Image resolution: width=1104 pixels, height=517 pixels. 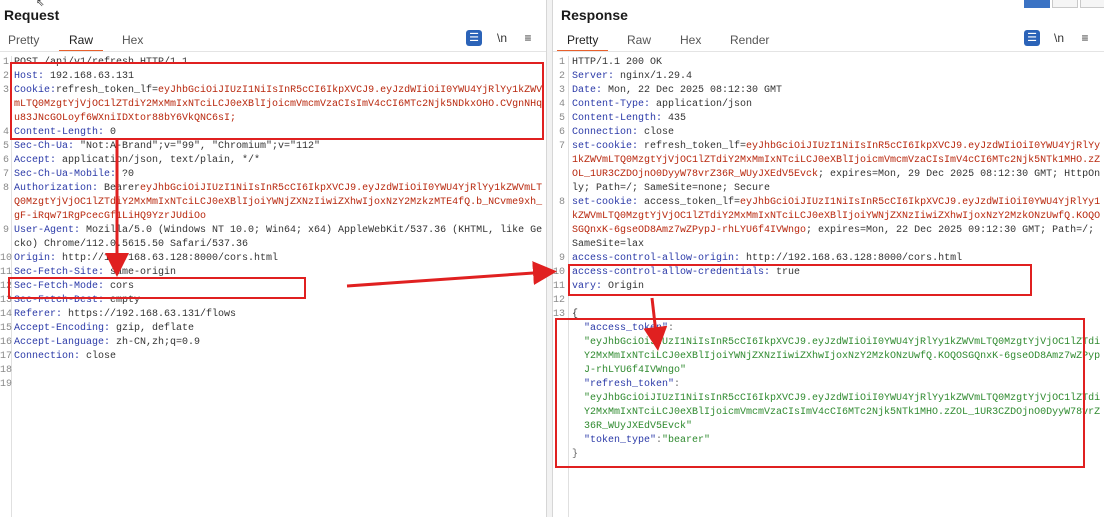 I want to click on line-number: 18, so click(x=6, y=370).